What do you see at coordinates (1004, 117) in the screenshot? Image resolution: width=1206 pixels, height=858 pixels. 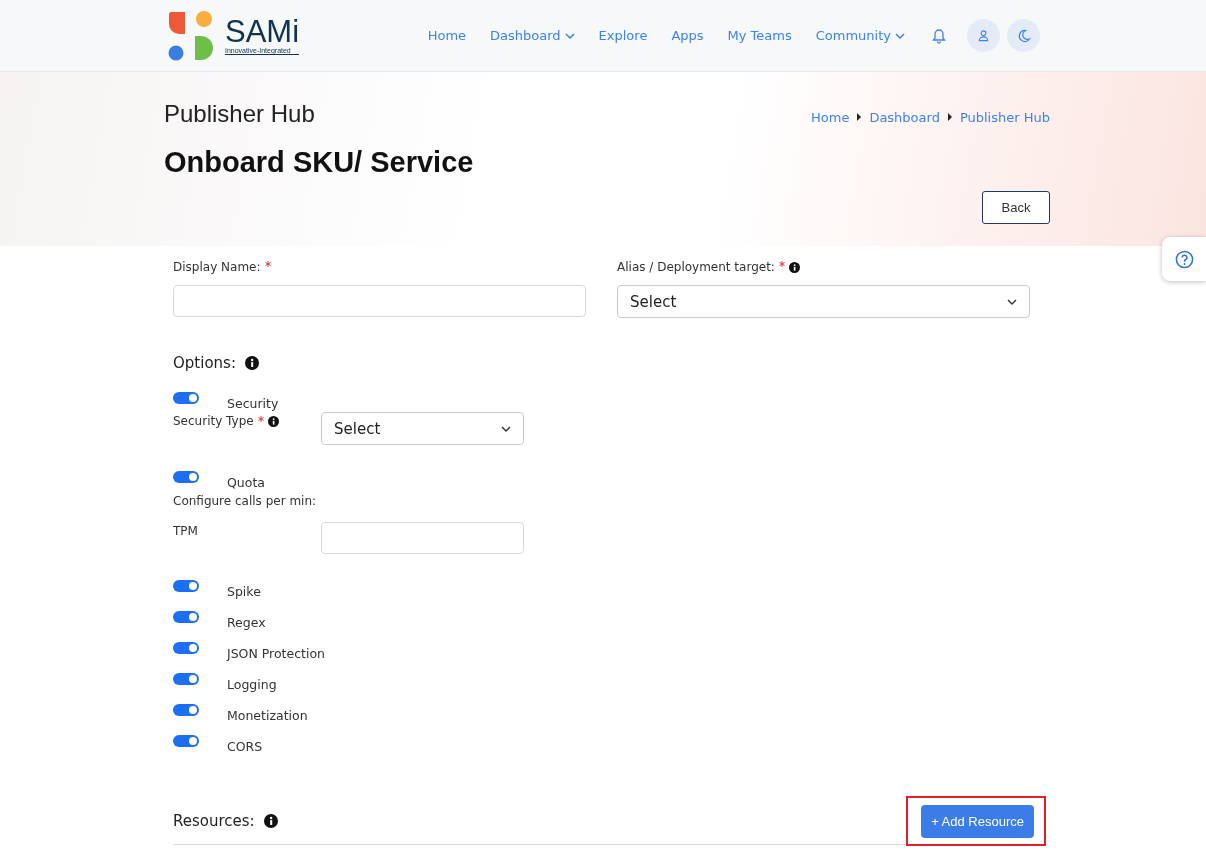 I see `breadcrumb-link: Publisher Hub` at bounding box center [1004, 117].